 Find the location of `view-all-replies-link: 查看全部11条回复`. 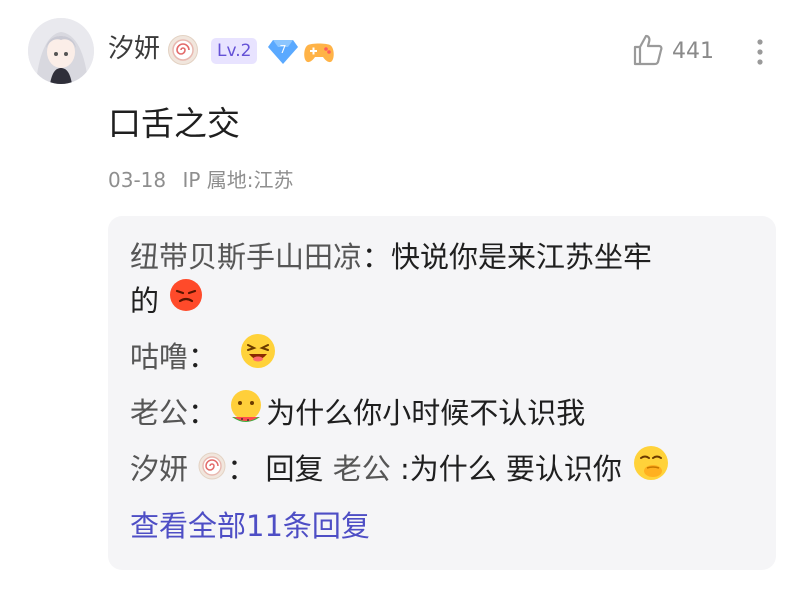

view-all-replies-link: 查看全部11条回复 is located at coordinates (250, 526).